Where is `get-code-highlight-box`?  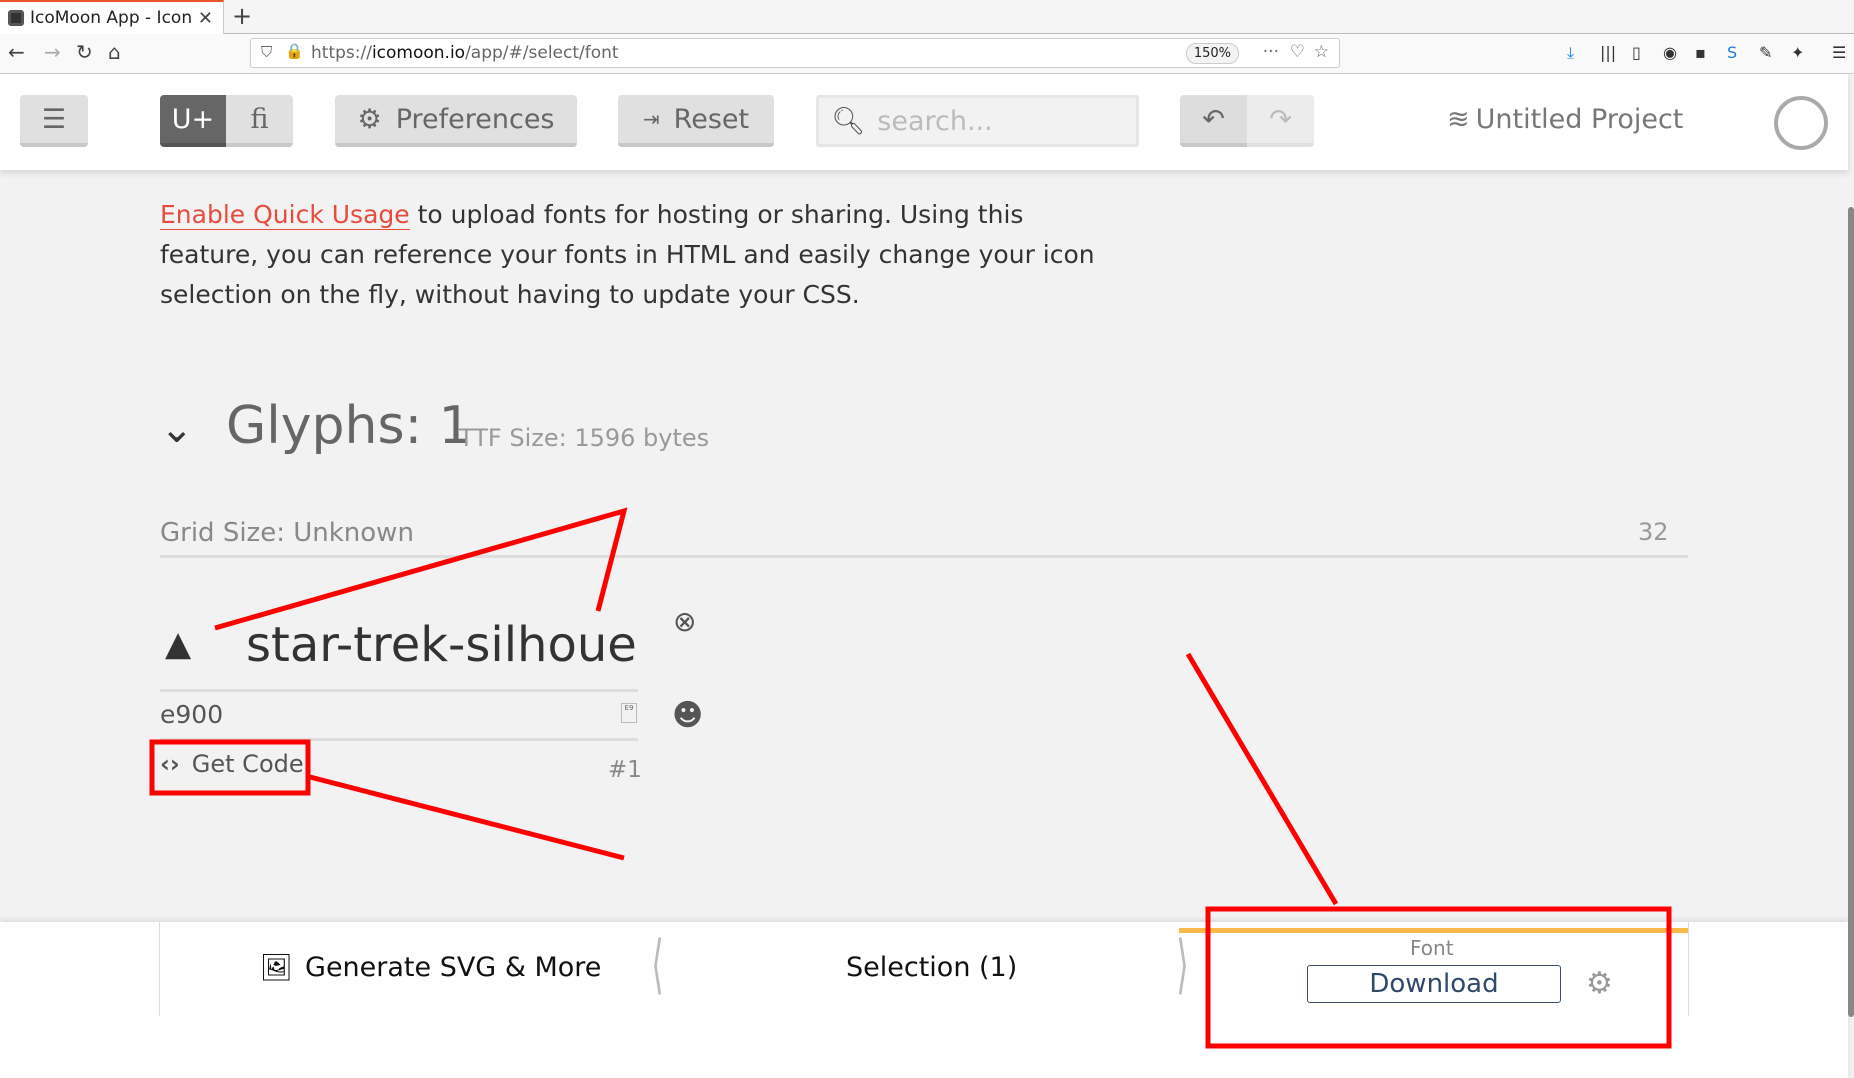 get-code-highlight-box is located at coordinates (230, 767).